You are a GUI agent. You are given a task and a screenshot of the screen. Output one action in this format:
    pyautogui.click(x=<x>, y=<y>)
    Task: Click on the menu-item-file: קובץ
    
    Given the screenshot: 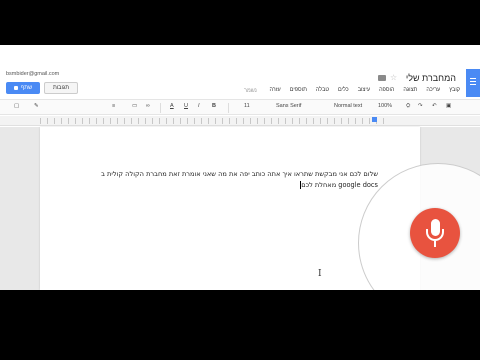 What is the action you would take?
    pyautogui.click(x=454, y=90)
    